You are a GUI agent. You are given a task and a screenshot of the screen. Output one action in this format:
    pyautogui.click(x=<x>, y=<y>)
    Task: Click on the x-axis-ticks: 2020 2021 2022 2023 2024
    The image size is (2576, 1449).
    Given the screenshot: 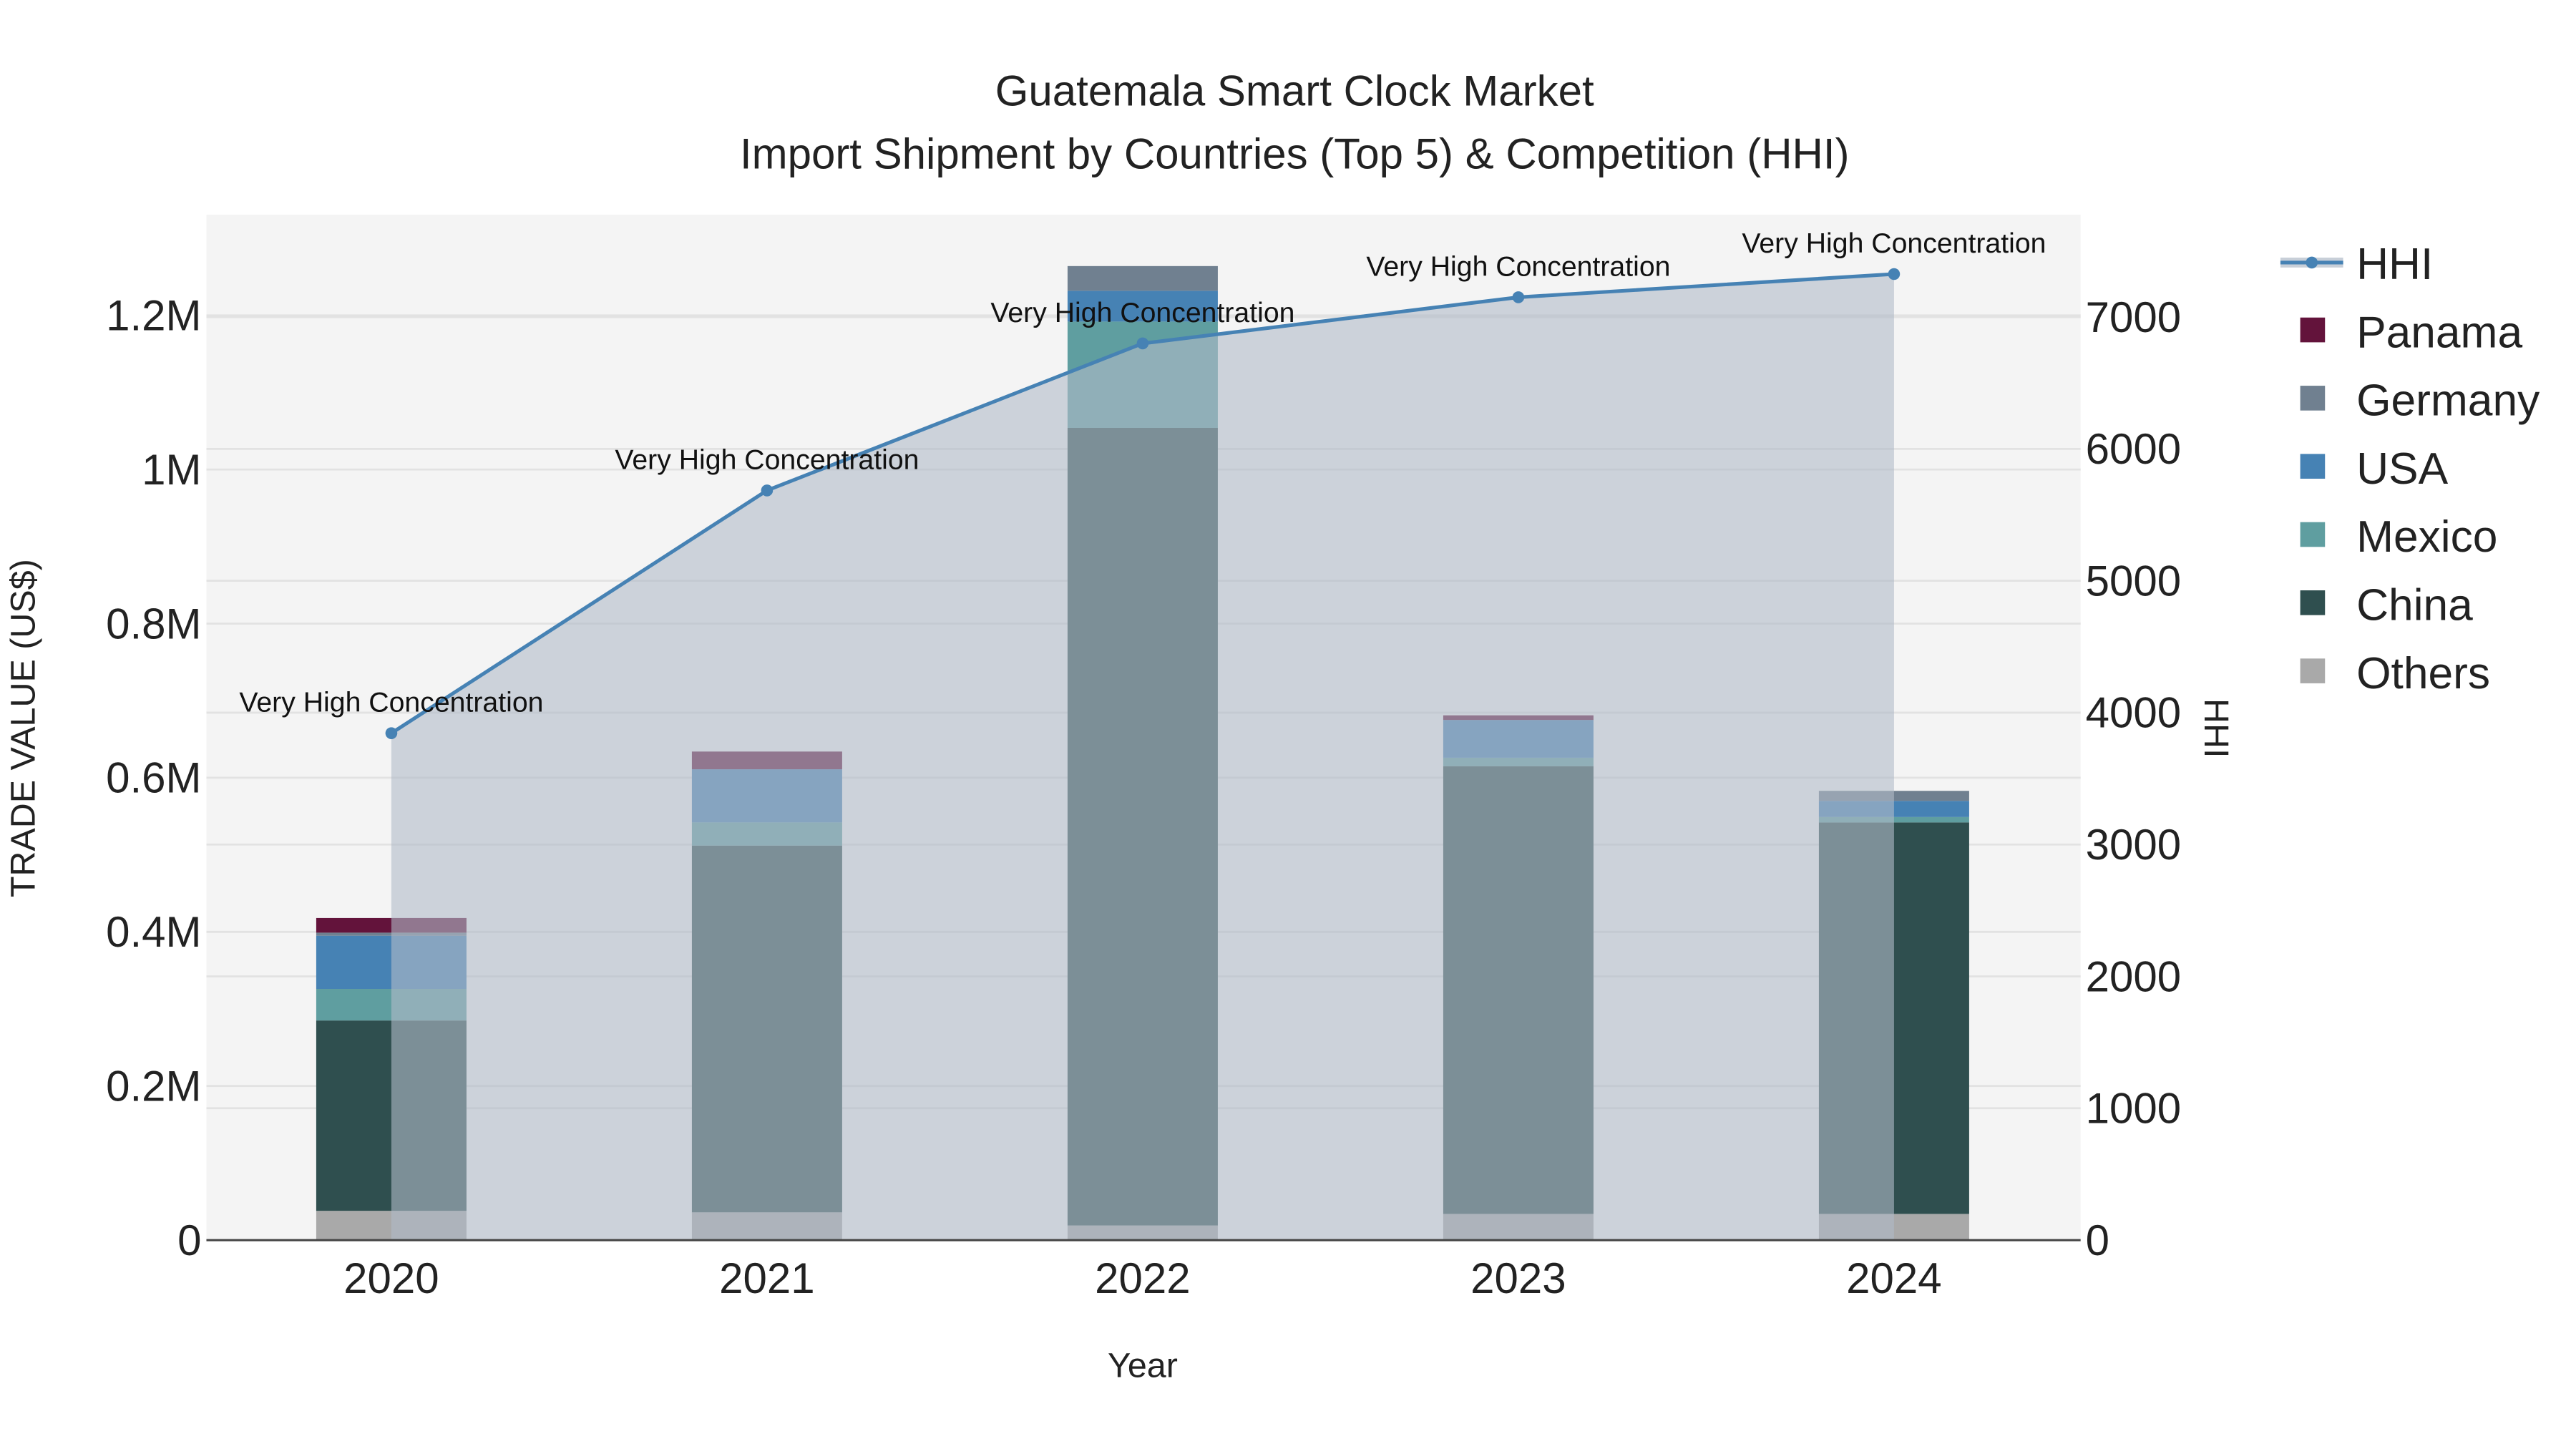 What is the action you would take?
    pyautogui.click(x=1142, y=1278)
    